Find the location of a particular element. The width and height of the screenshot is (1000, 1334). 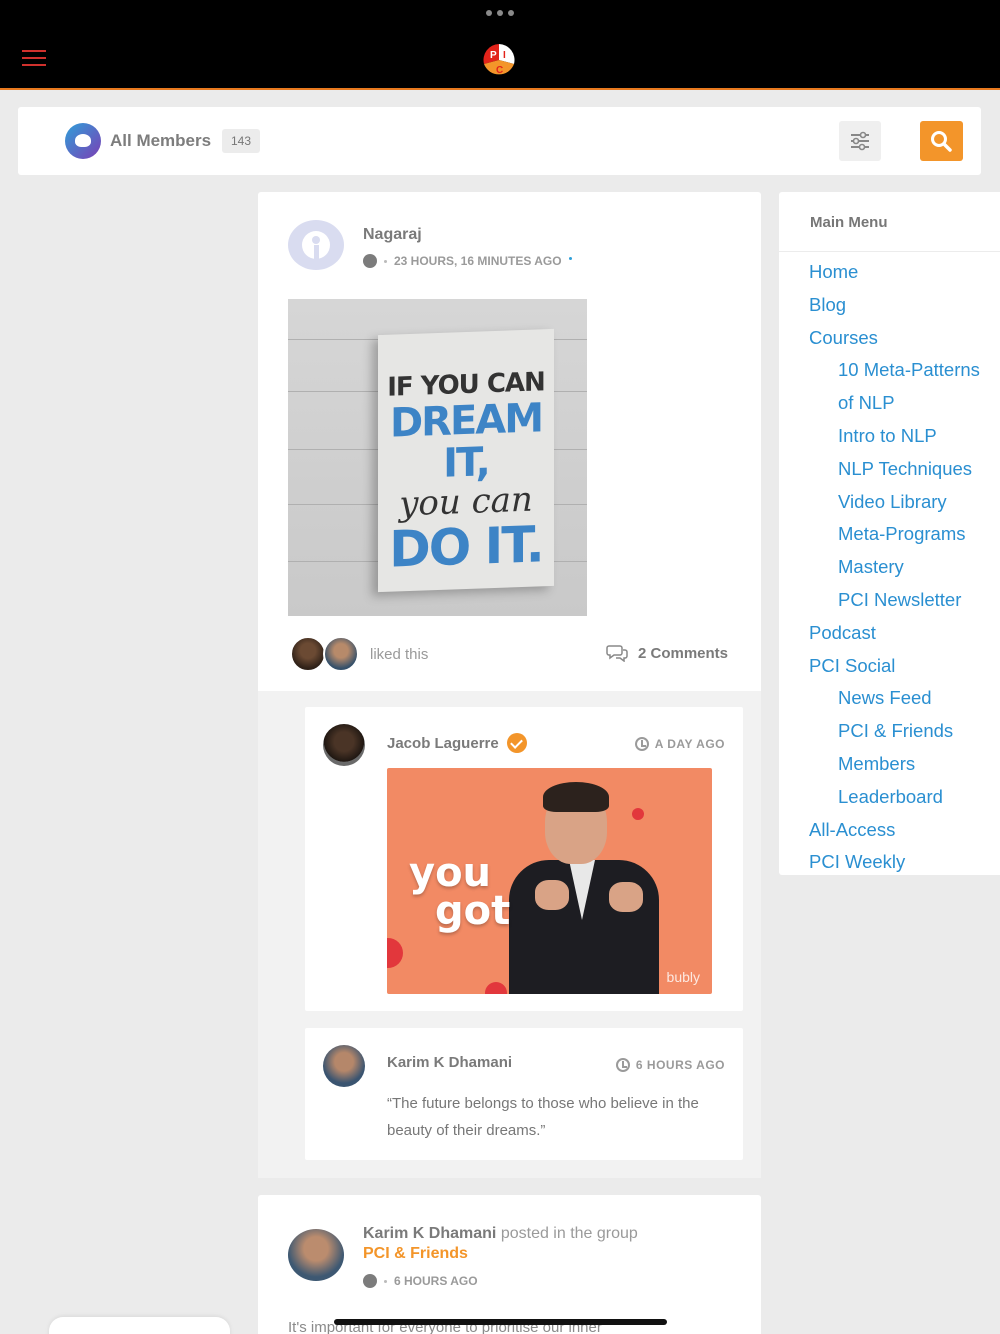

menu-item-courses: Courses is located at coordinates (889, 338).